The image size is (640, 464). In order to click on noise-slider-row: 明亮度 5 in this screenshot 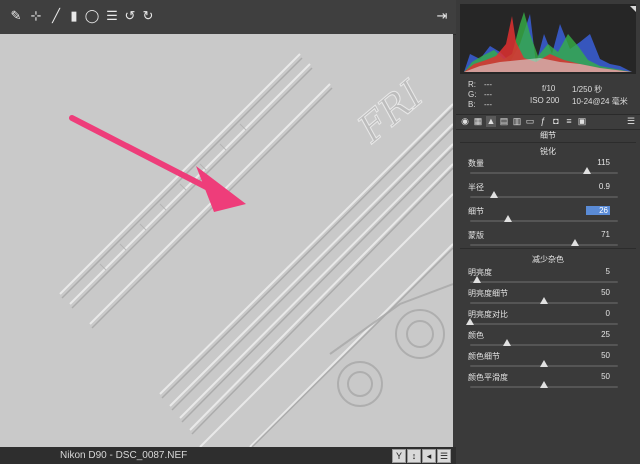, I will do `click(550, 277)`.